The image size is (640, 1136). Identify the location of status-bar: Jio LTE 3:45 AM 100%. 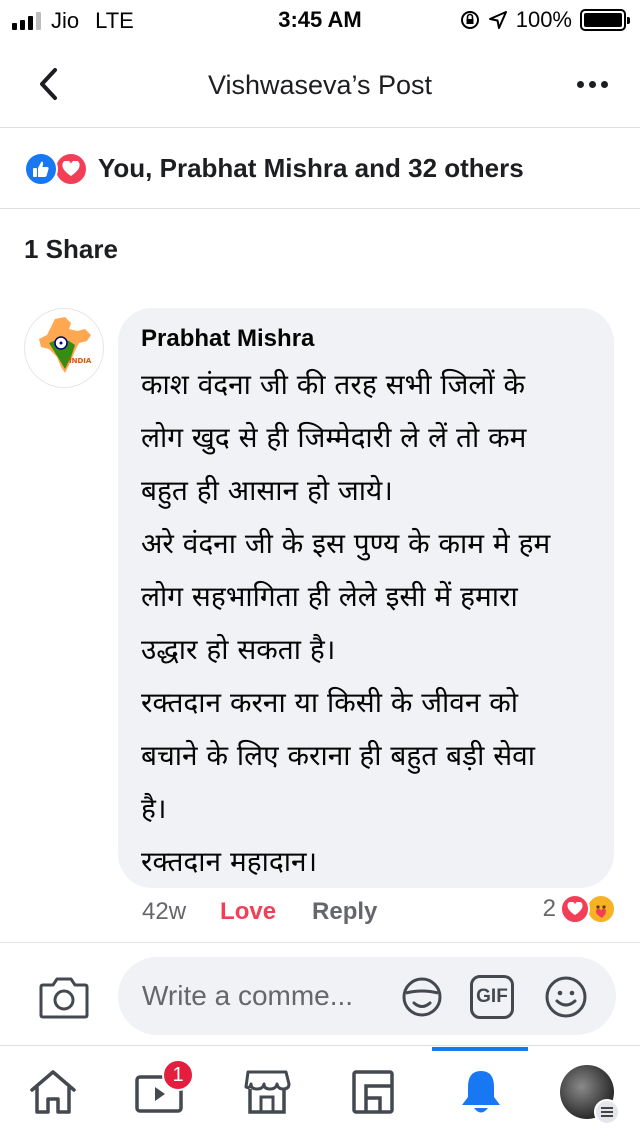
(320, 20).